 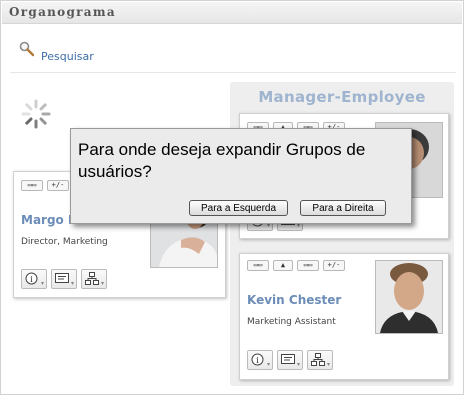 I want to click on go-up-button: ▲, so click(x=283, y=265).